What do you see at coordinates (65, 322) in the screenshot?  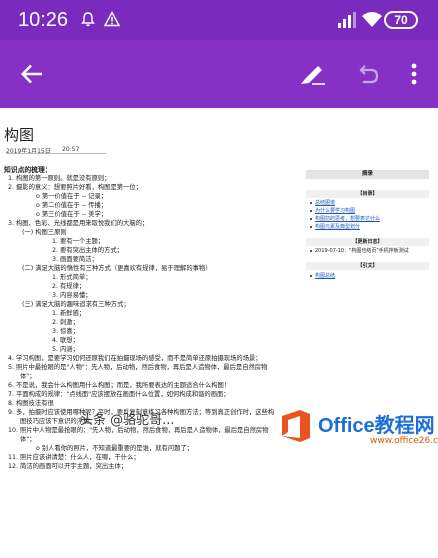 I see `note-line: 2. 刺激；` at bounding box center [65, 322].